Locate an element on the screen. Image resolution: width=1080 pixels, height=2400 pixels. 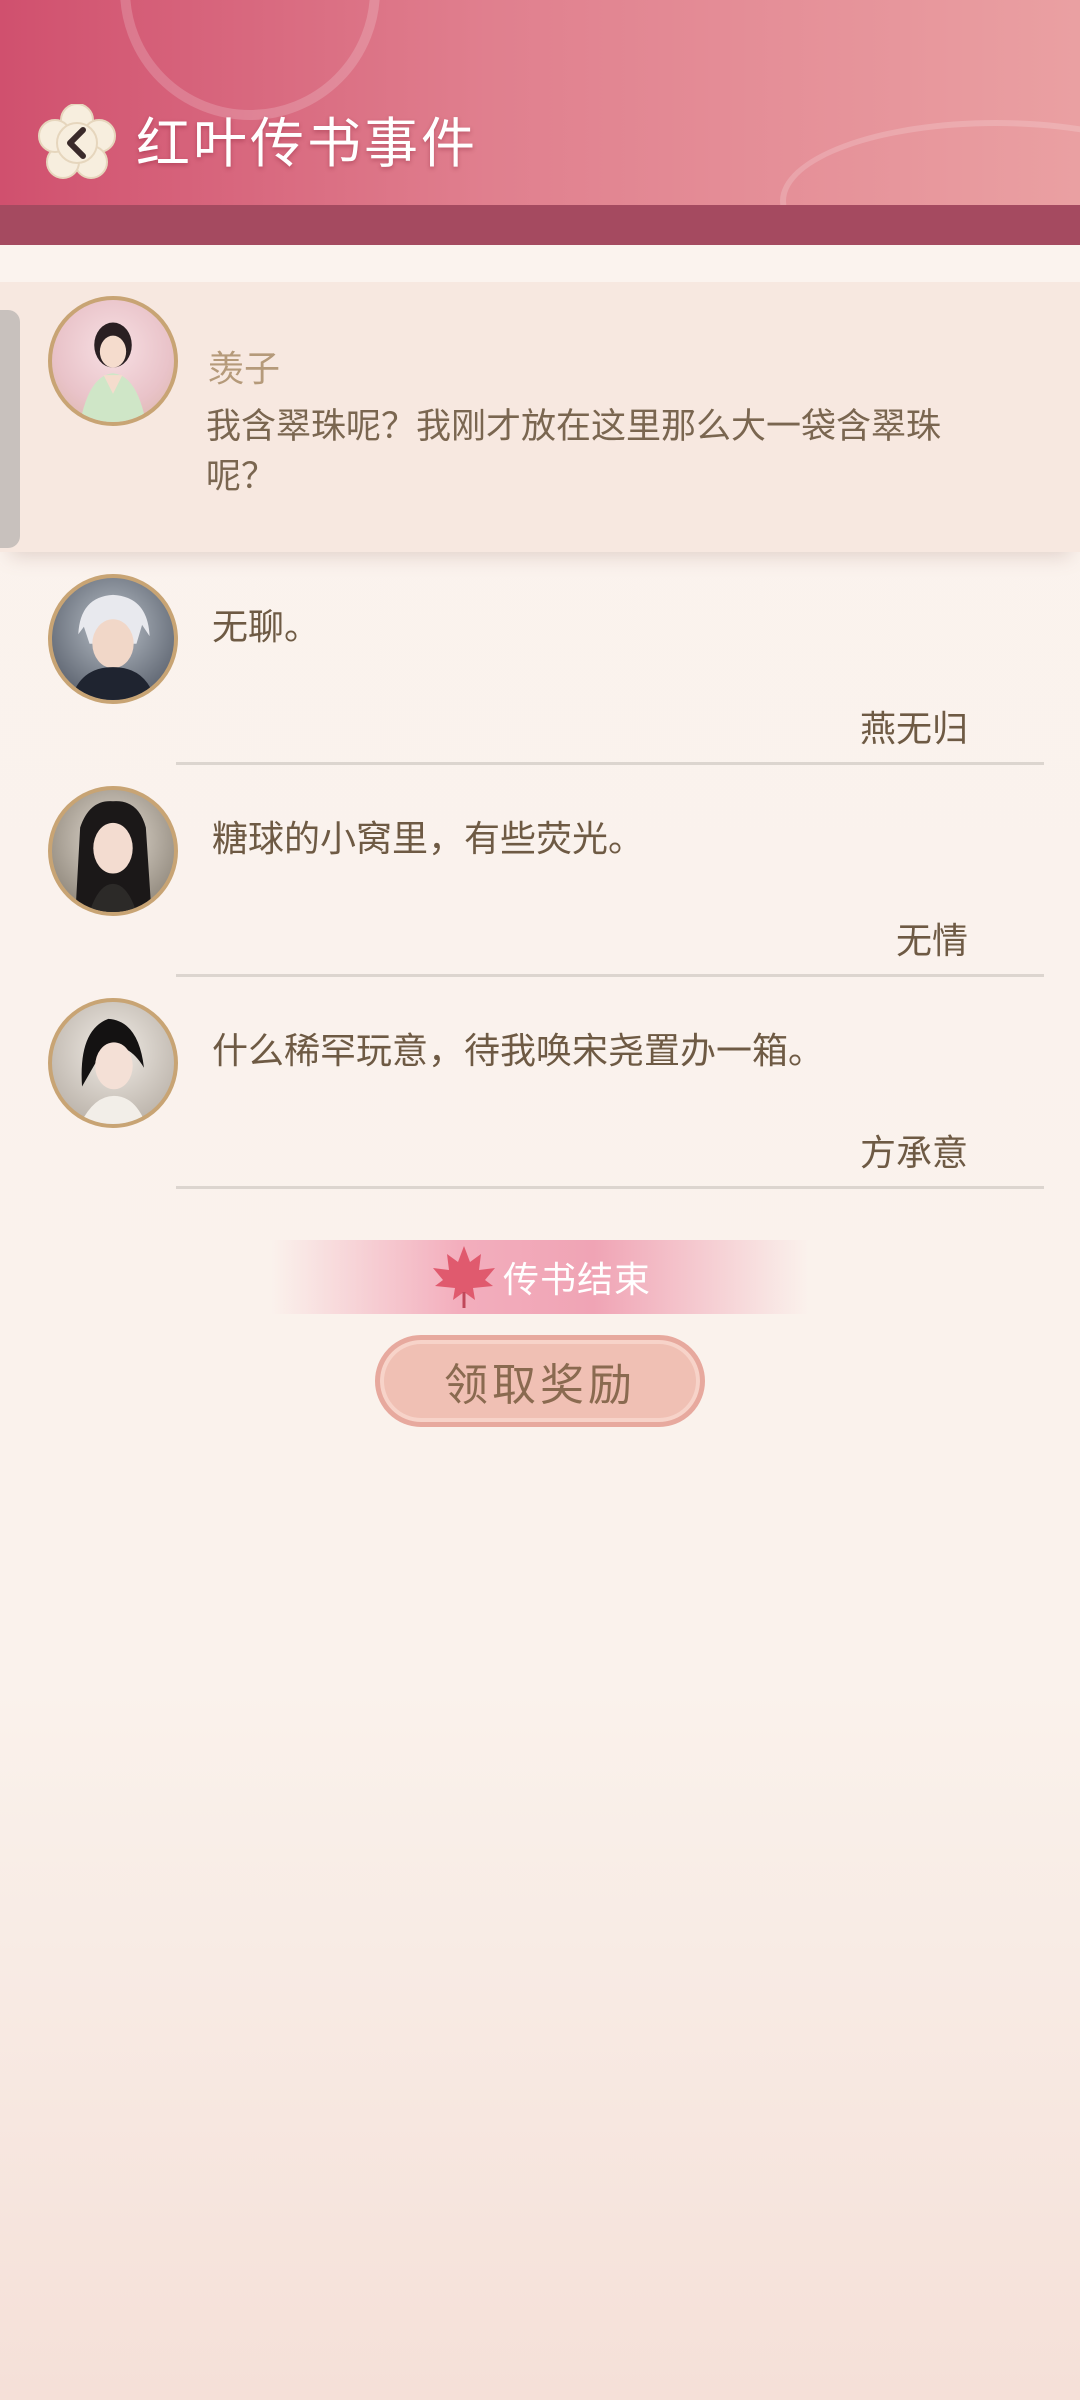
end-of-letters-banner: 传书结束 is located at coordinates (540, 1277).